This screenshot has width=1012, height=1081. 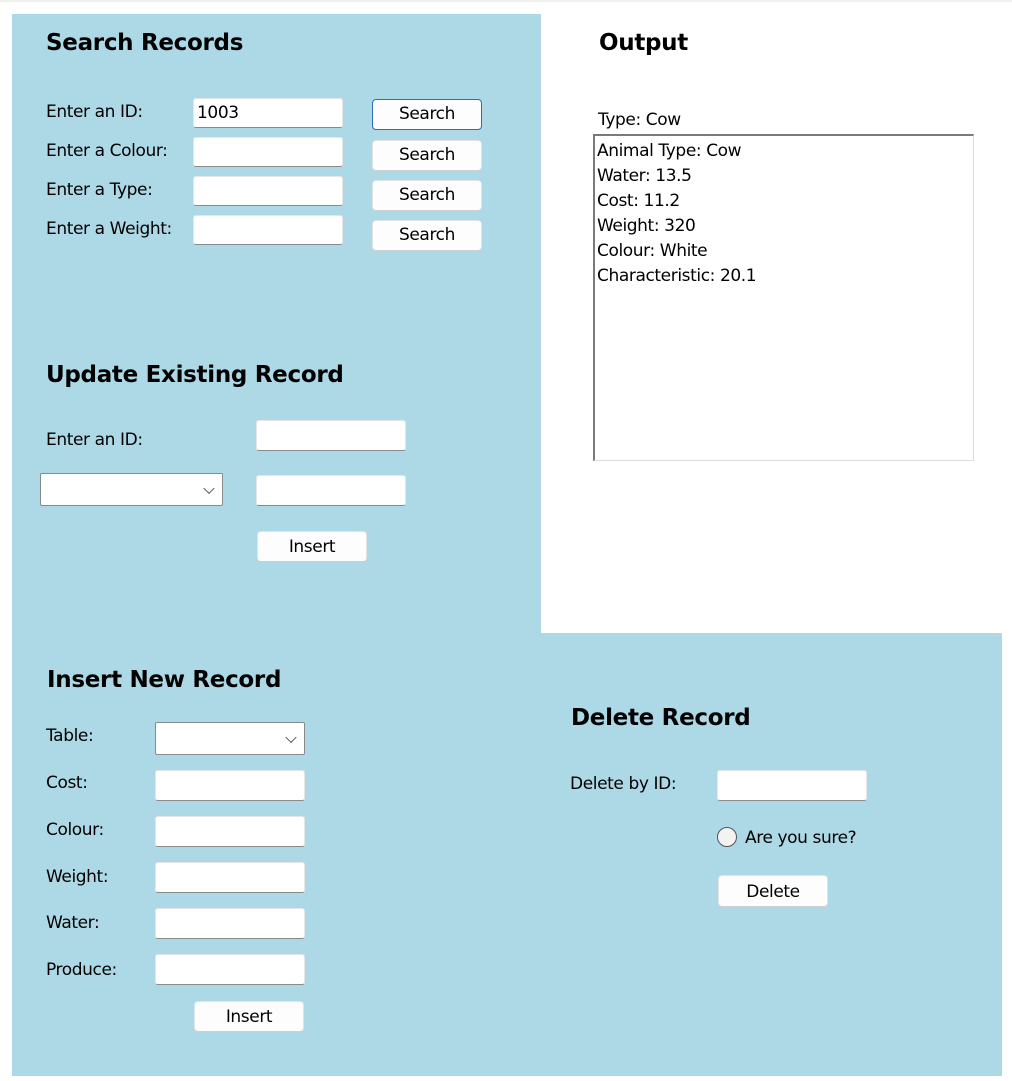 I want to click on output-line: Weight: 320, so click(x=646, y=226).